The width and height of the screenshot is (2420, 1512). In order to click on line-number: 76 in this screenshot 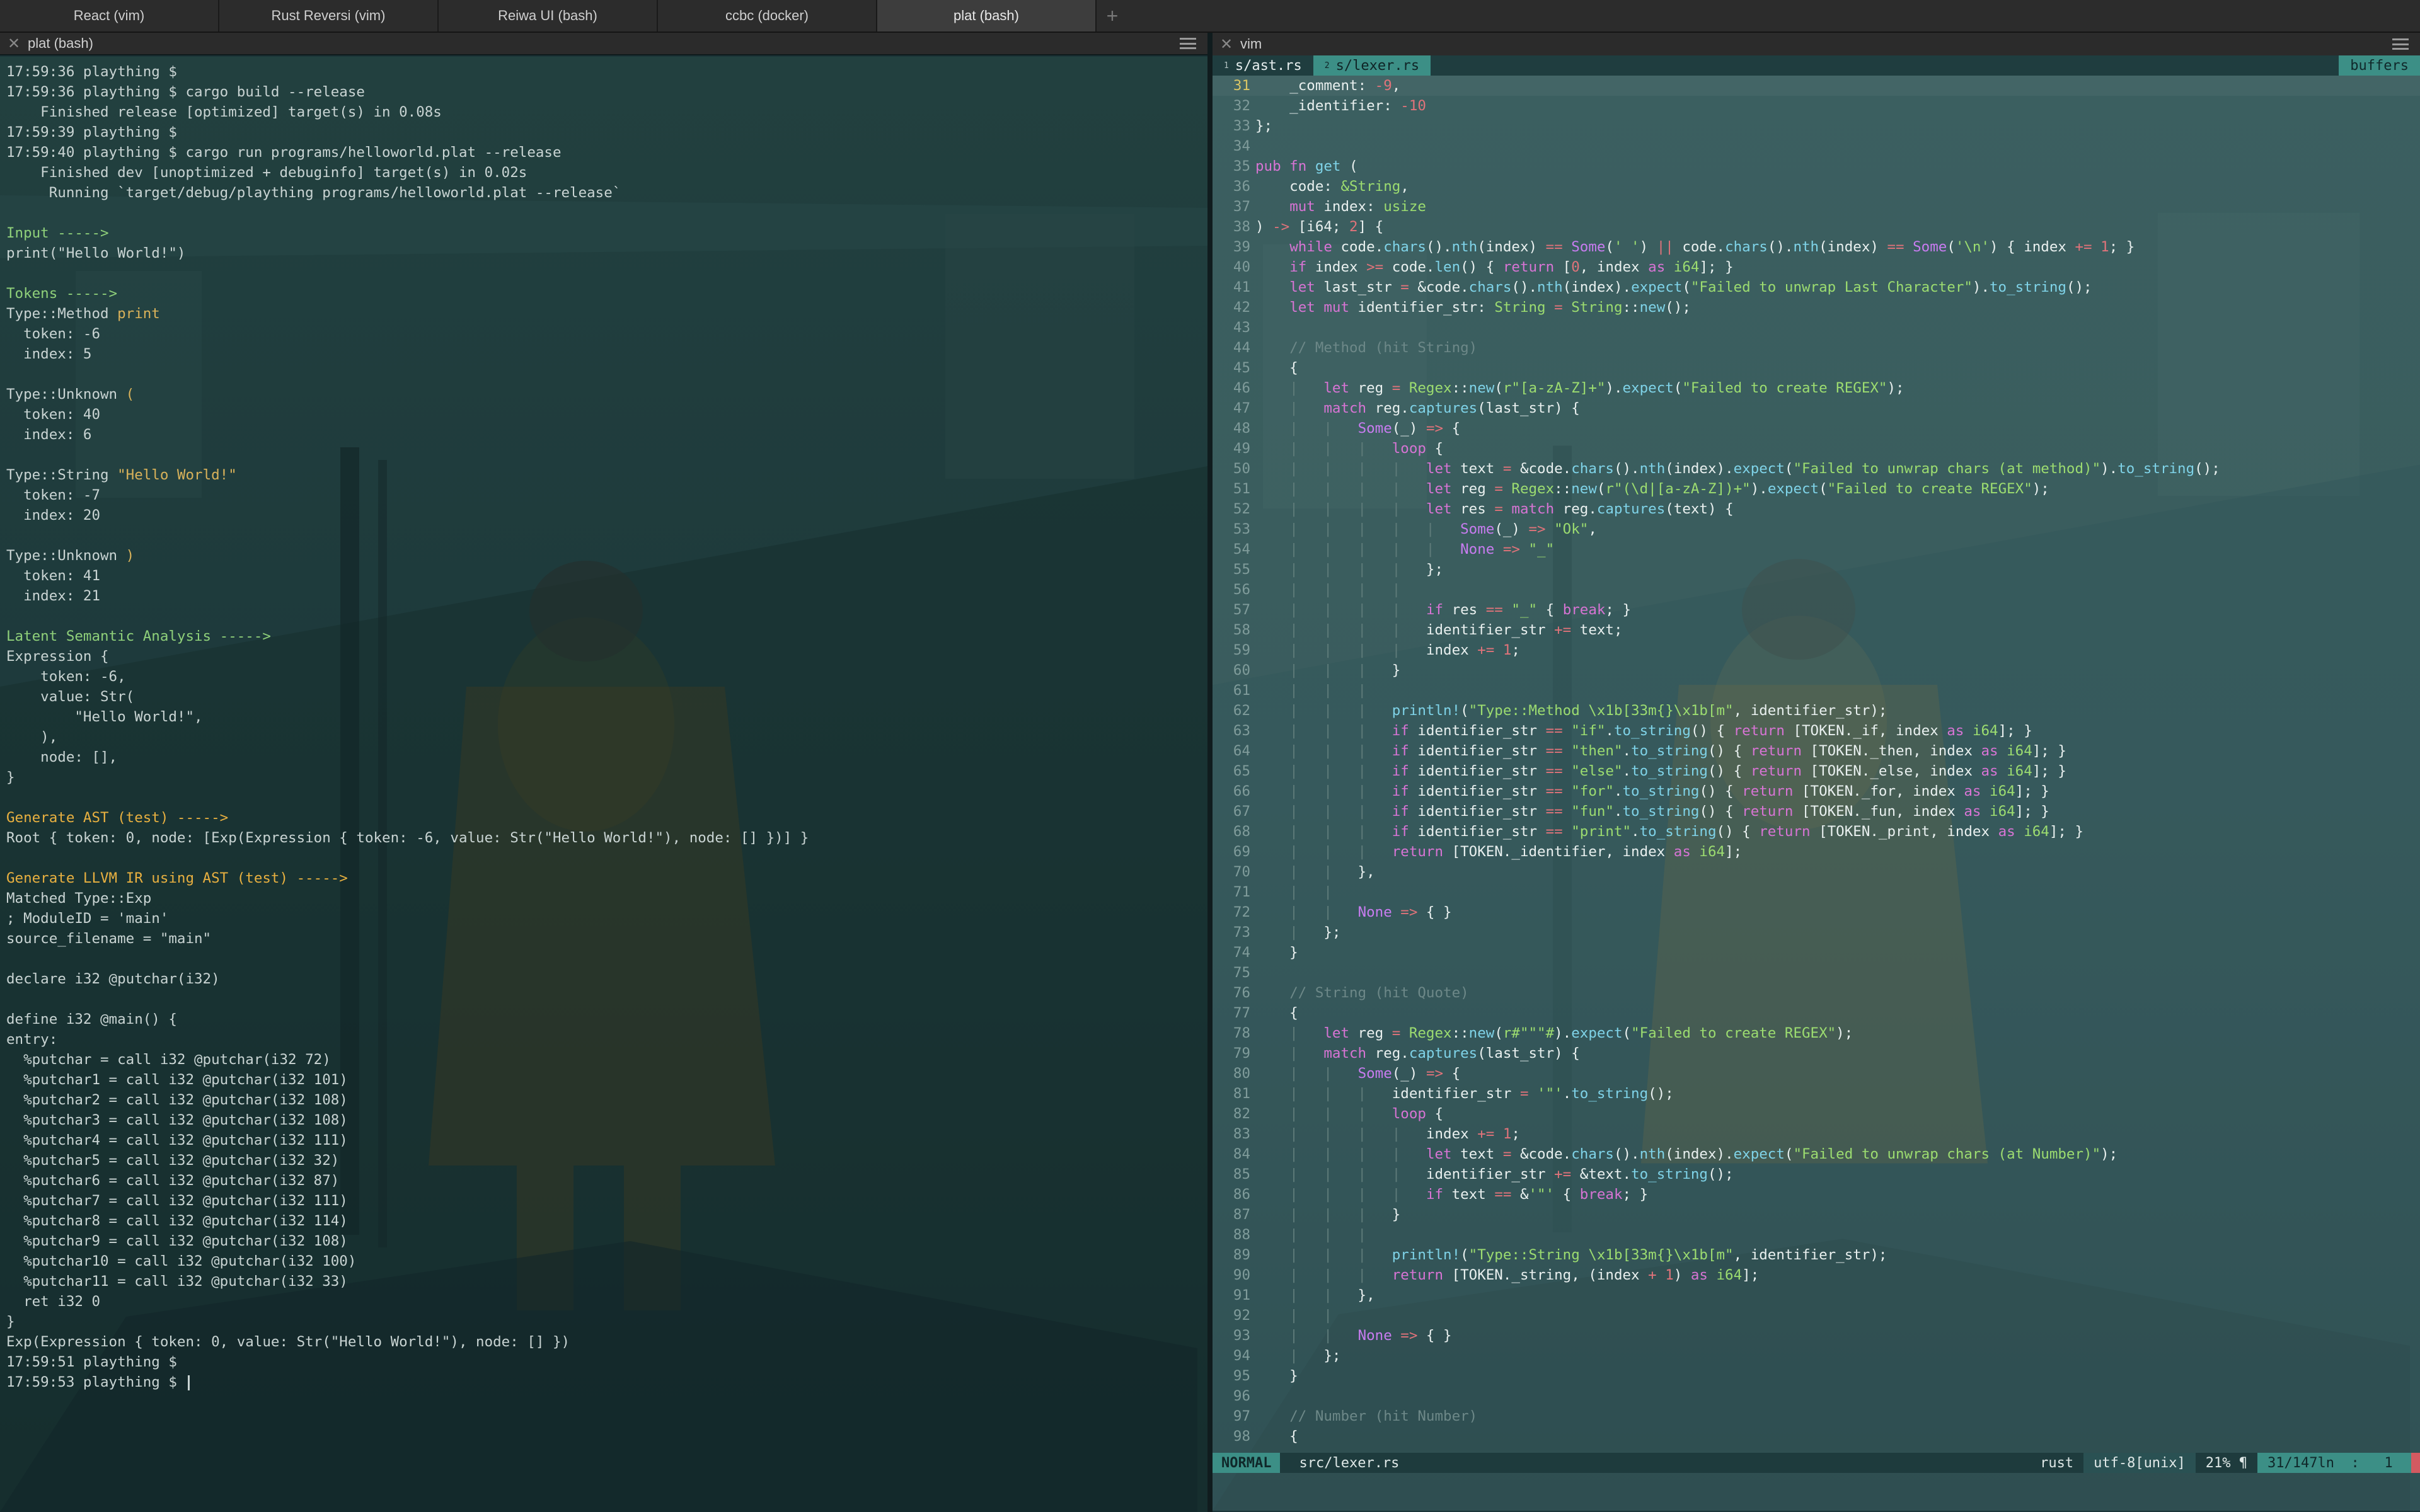, I will do `click(1242, 993)`.